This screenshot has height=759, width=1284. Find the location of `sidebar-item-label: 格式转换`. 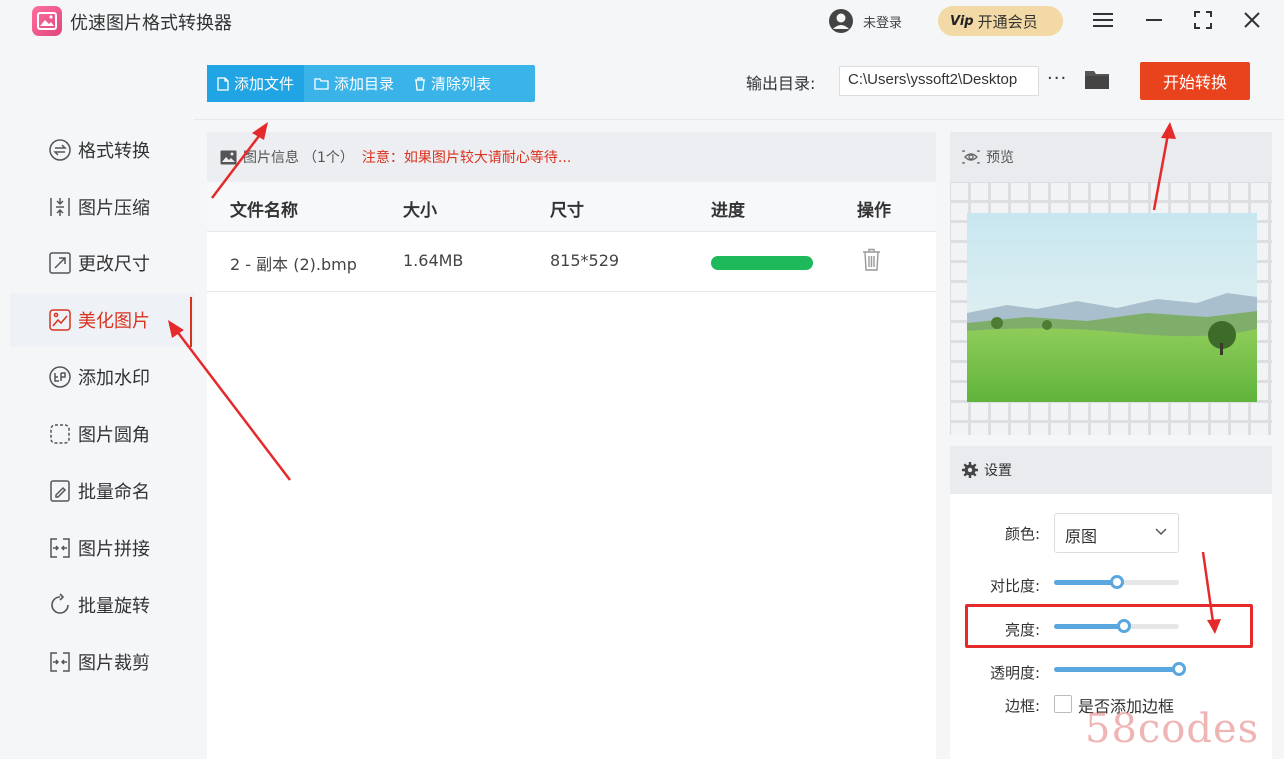

sidebar-item-label: 格式转换 is located at coordinates (114, 151).